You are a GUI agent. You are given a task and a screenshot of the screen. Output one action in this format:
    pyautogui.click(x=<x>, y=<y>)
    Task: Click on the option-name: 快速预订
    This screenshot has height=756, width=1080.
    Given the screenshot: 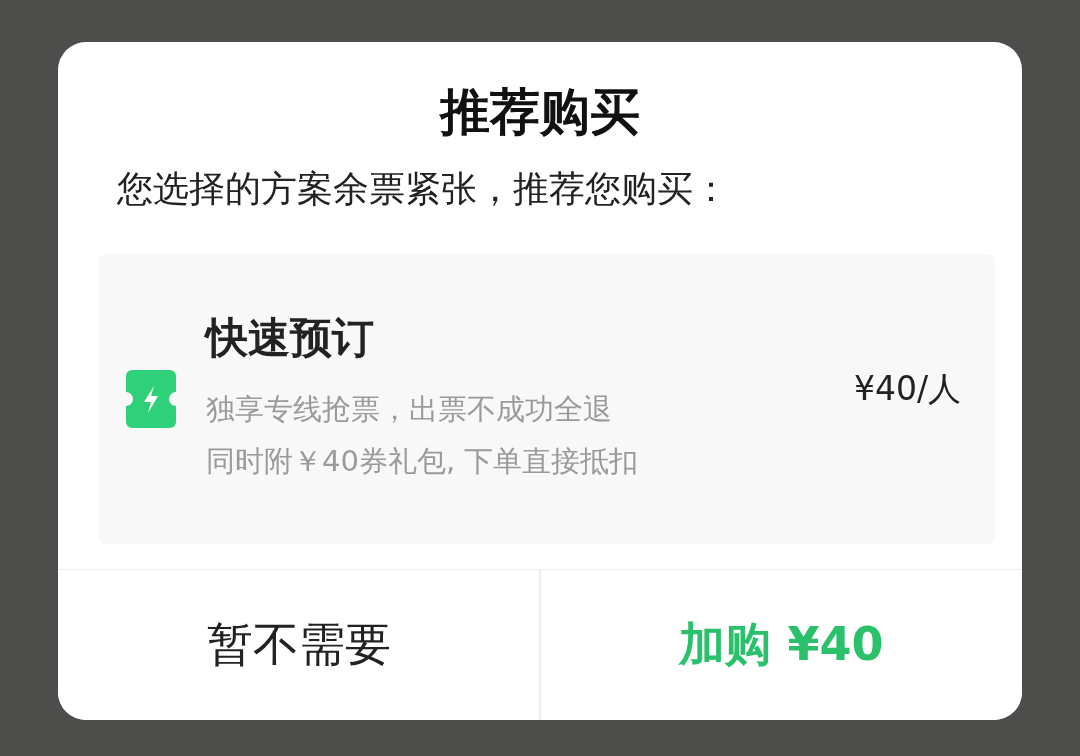 What is the action you would take?
    pyautogui.click(x=290, y=338)
    